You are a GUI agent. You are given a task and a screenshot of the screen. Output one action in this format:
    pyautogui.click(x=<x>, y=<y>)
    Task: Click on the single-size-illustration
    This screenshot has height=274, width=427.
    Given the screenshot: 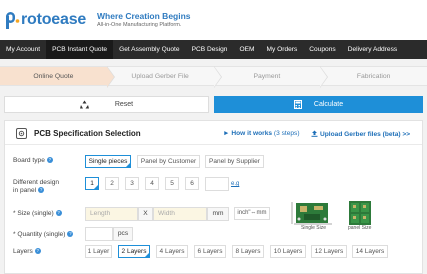 What is the action you would take?
    pyautogui.click(x=313, y=214)
    